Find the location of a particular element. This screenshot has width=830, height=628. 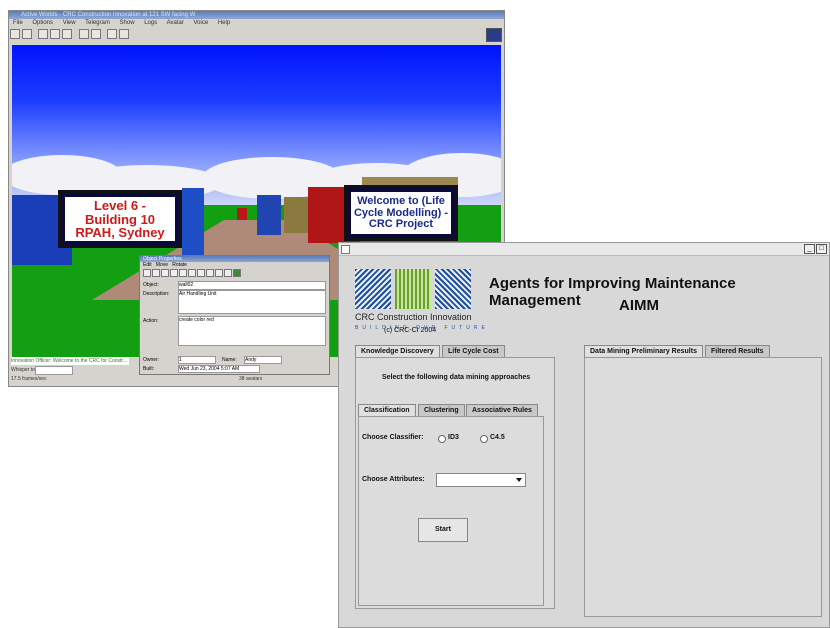

move-right-icon is located at coordinates (183, 273).